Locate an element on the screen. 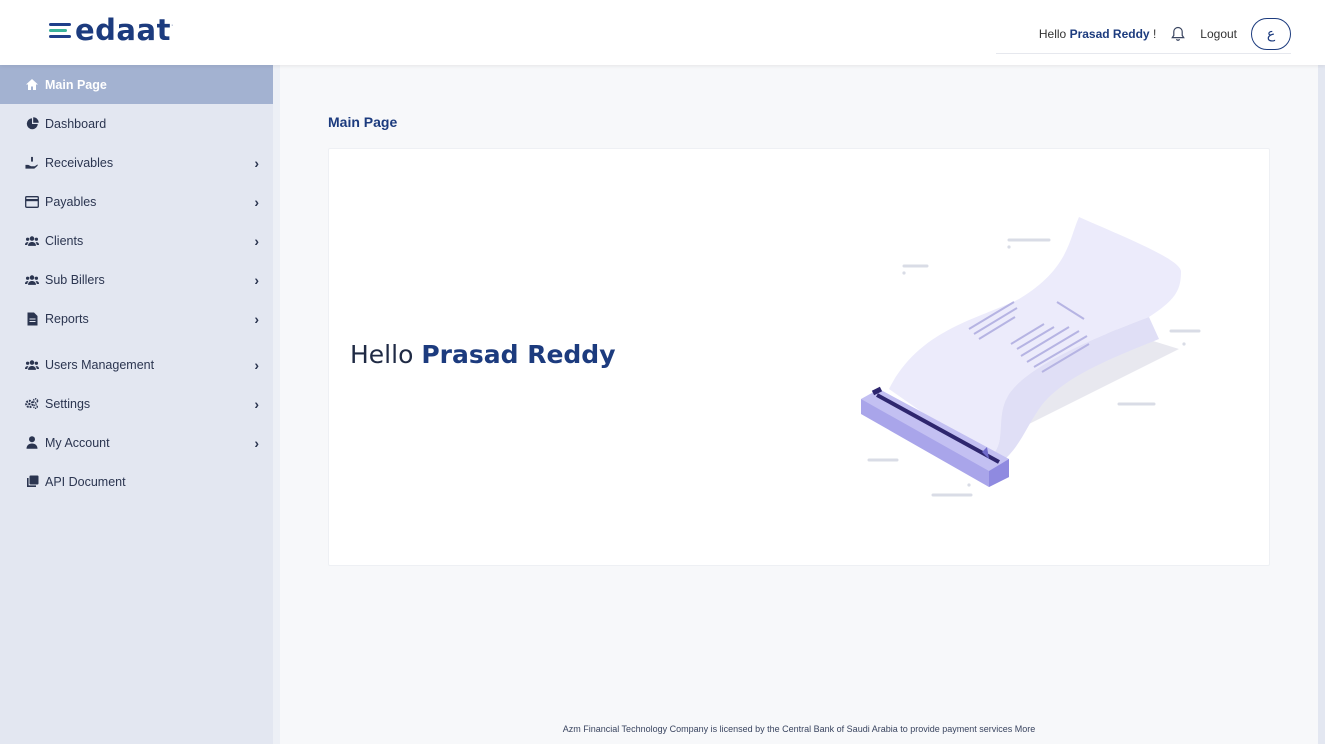  sidebar-item-users-management: Users Management › is located at coordinates (136, 364).